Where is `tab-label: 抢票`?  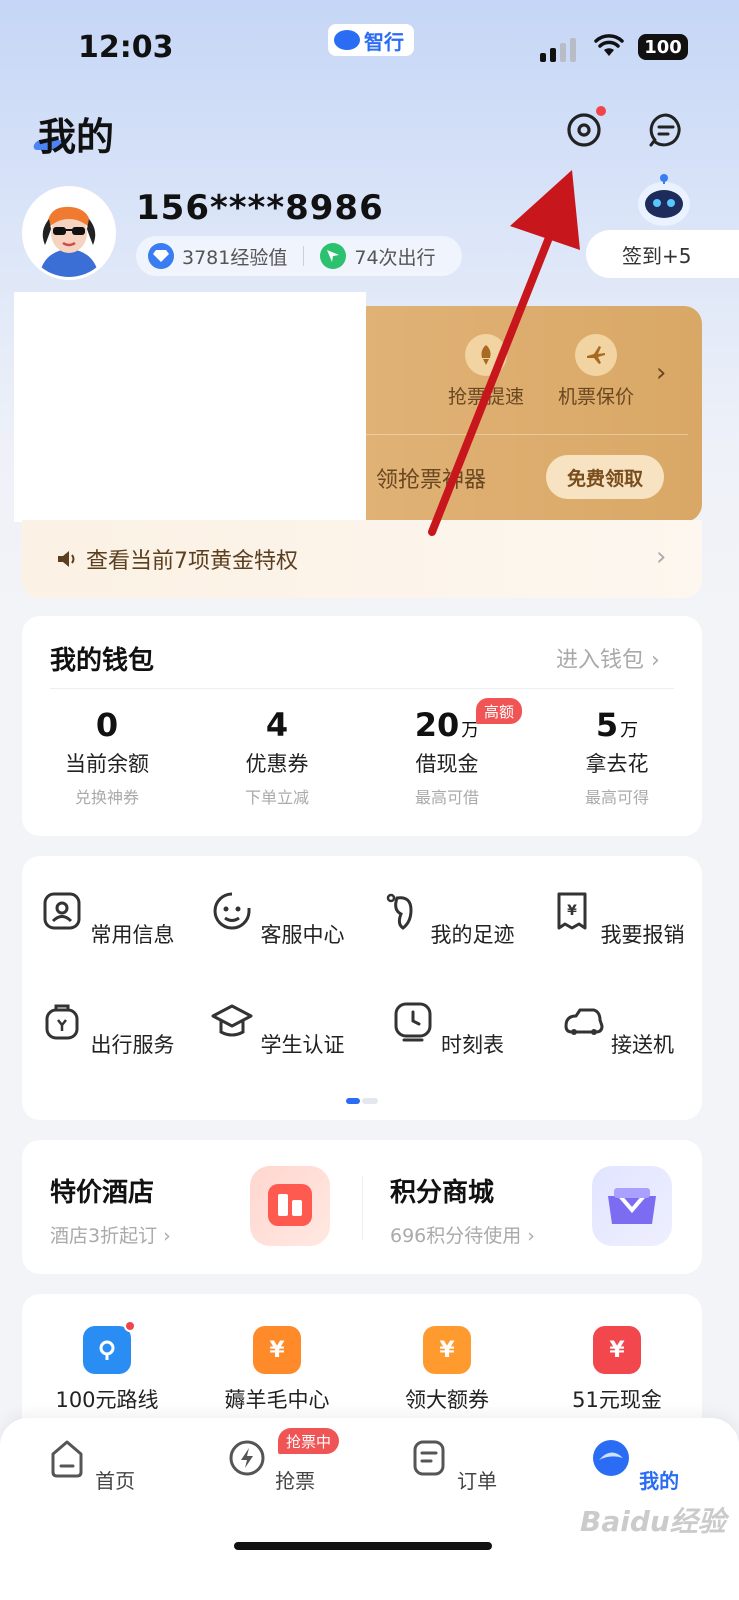 tab-label: 抢票 is located at coordinates (295, 1481).